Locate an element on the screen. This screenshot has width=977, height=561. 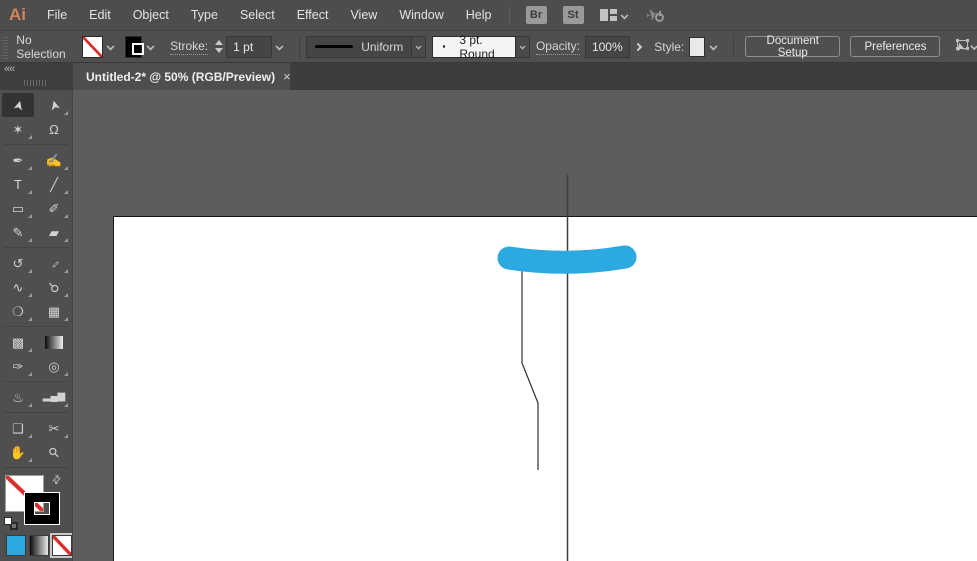
width-profile-dropdown: Uniform is located at coordinates (359, 46).